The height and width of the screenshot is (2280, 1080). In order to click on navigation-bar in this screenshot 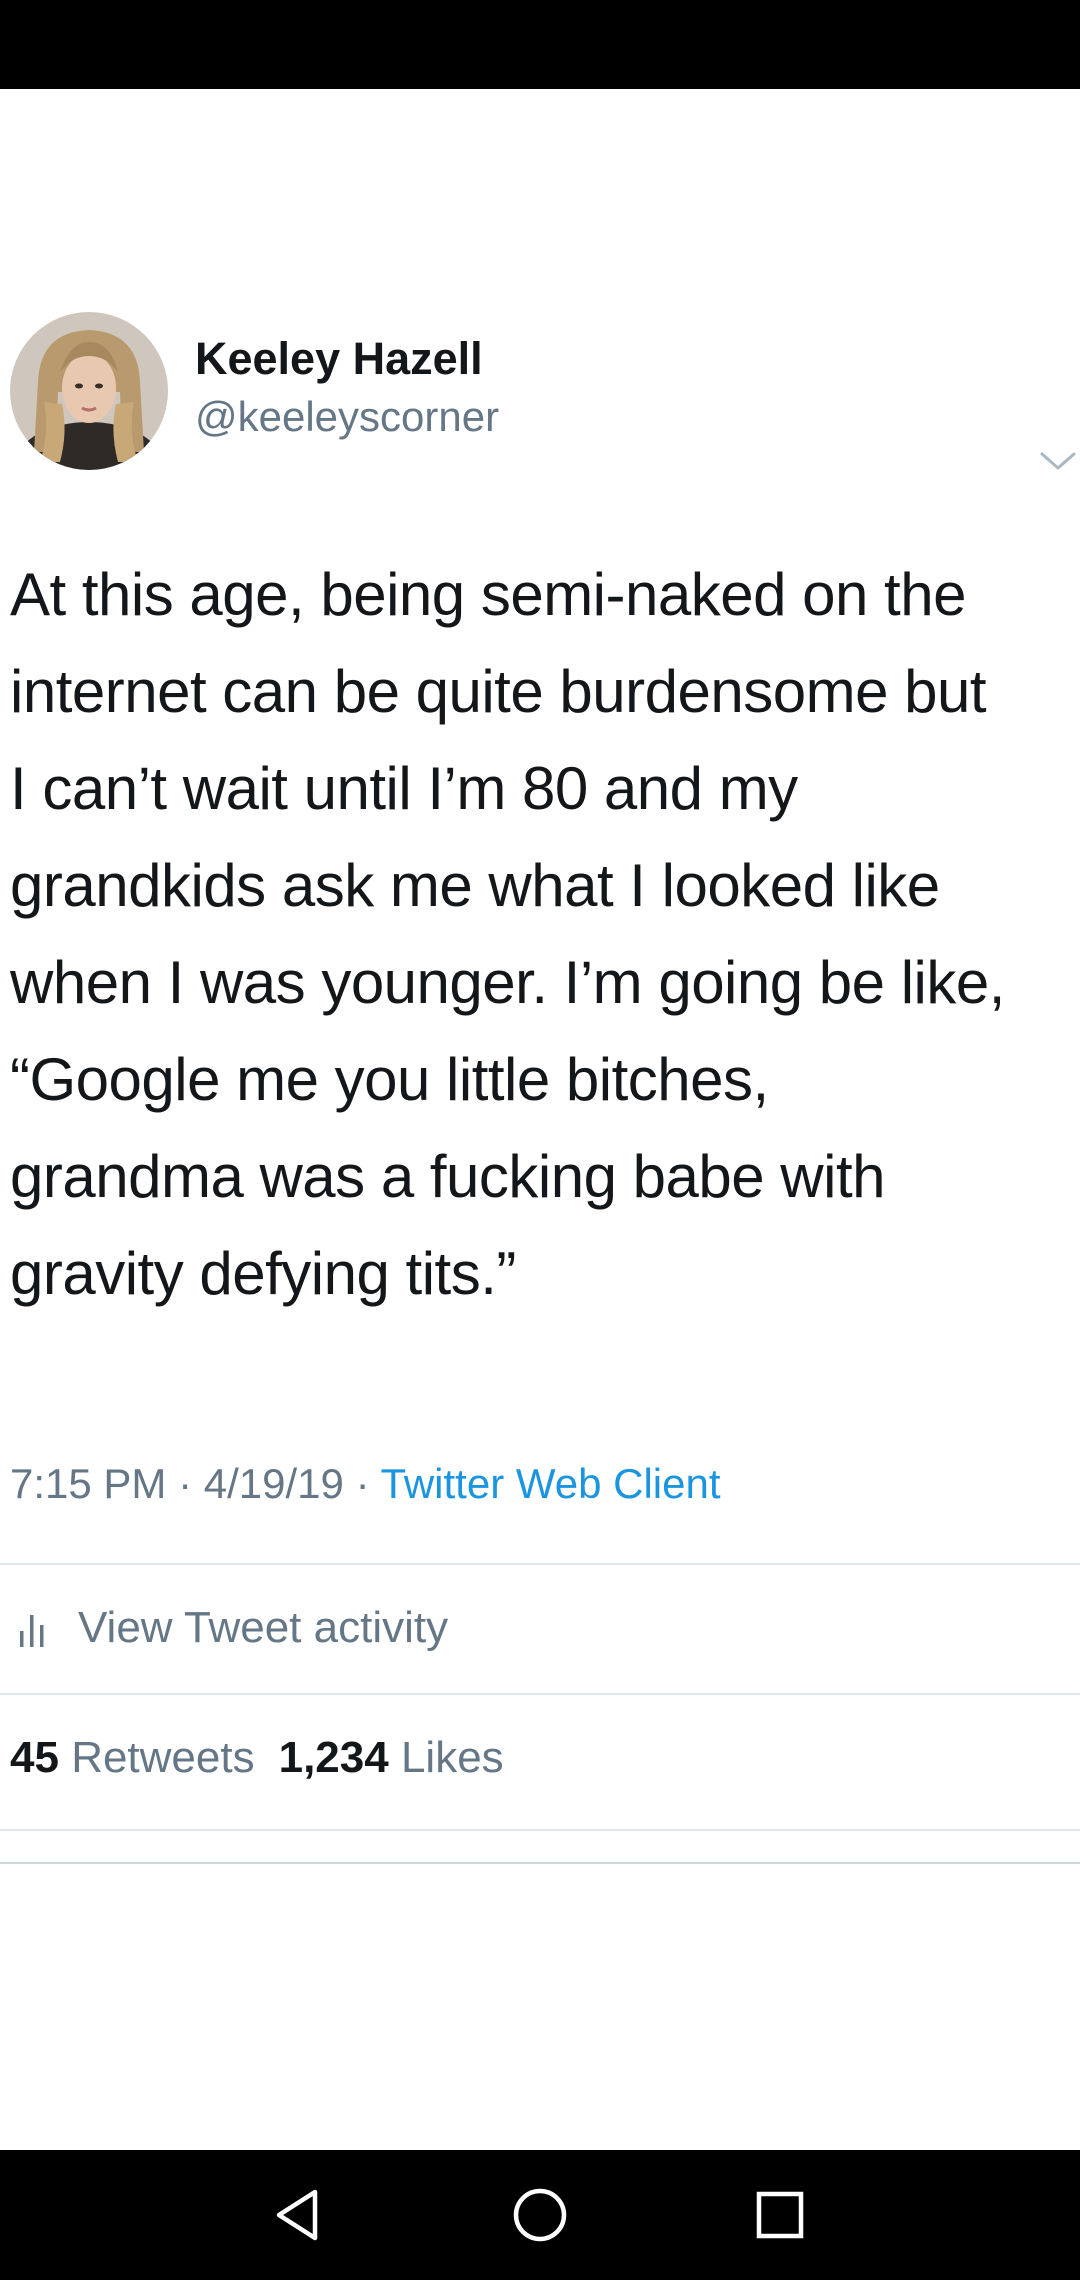, I will do `click(540, 2215)`.